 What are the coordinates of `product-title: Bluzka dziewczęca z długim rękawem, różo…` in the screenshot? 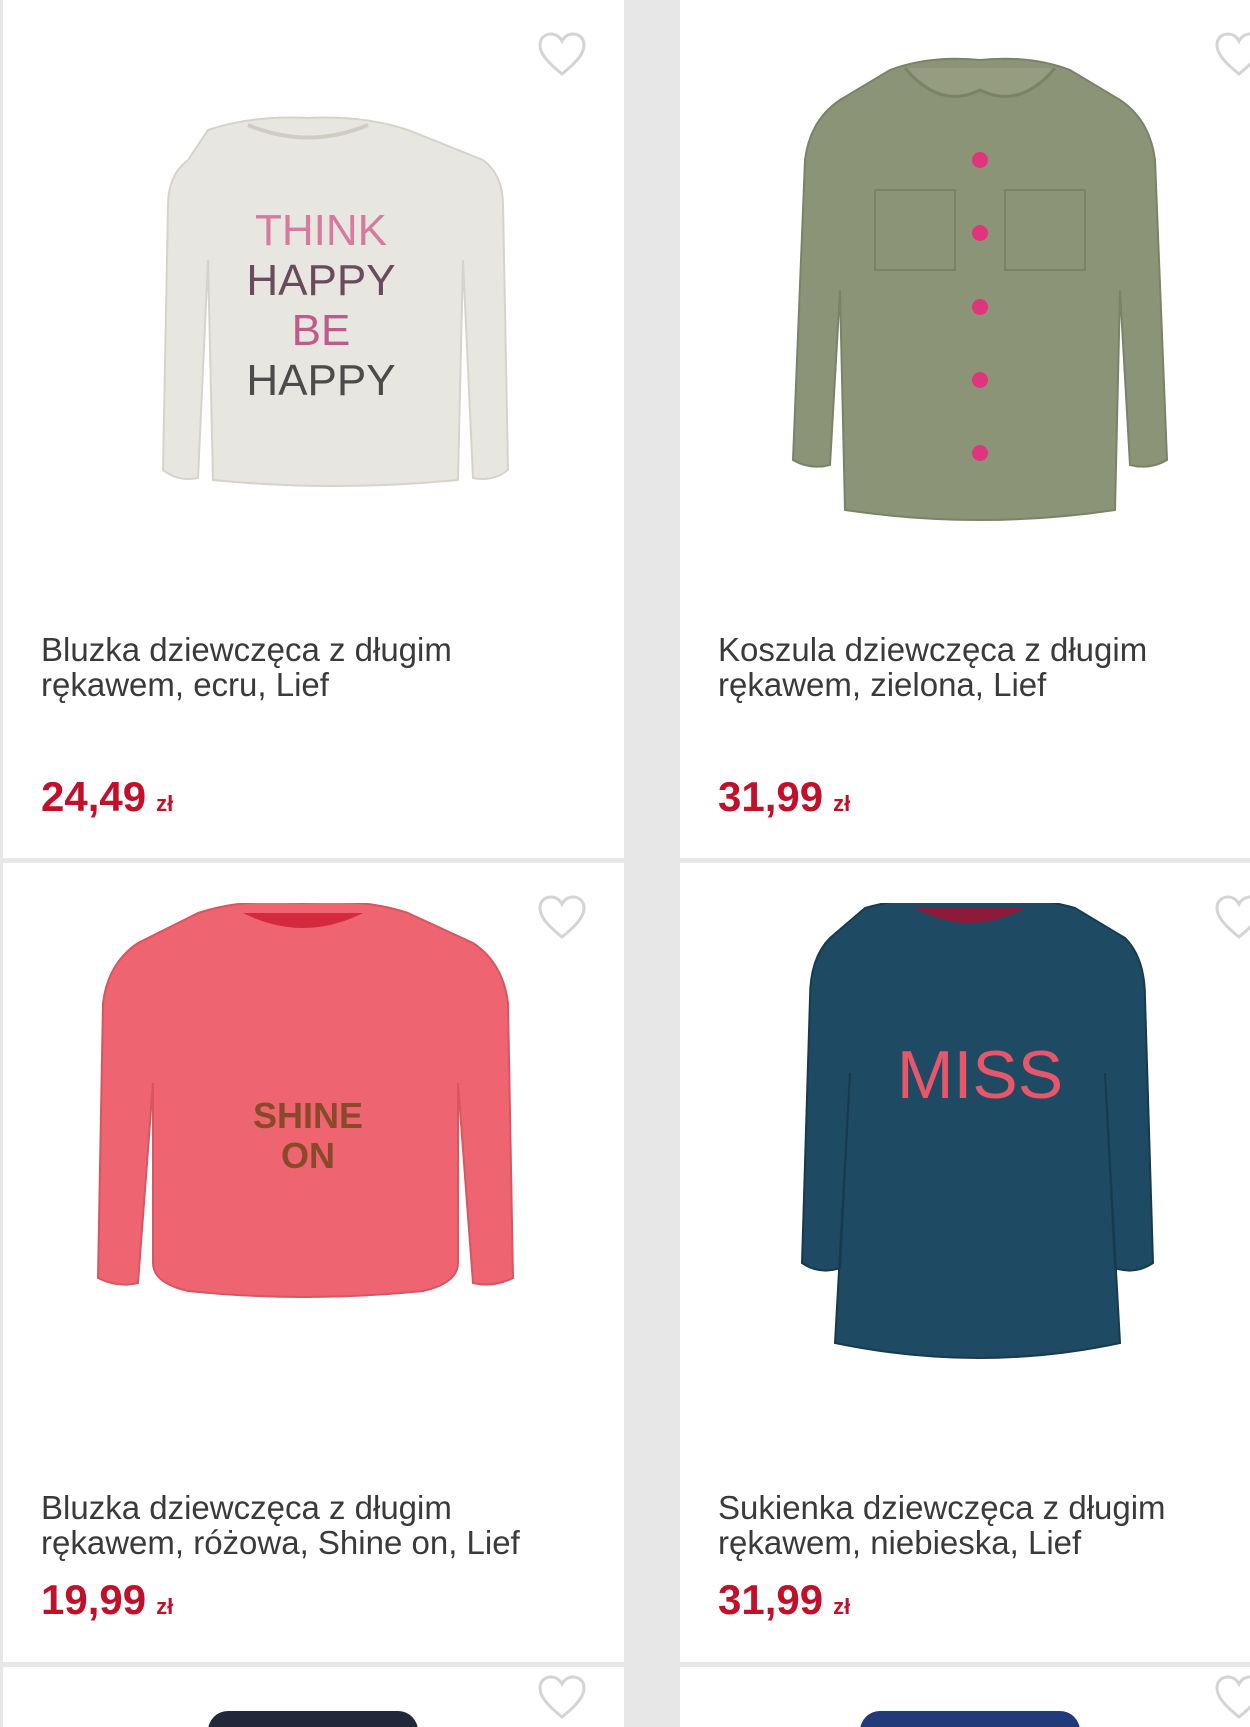 It's located at (322, 1525).